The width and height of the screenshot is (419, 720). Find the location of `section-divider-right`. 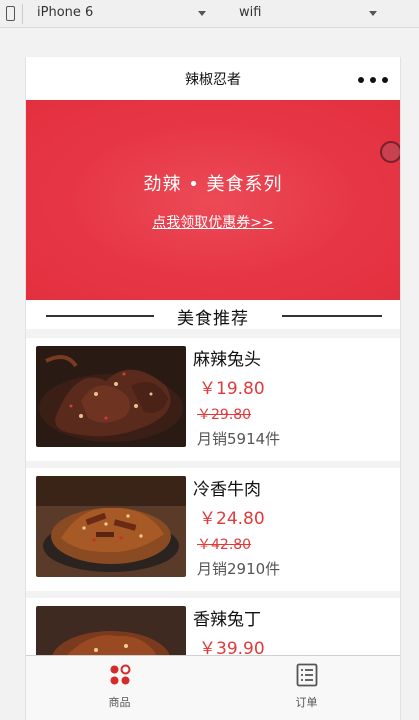

section-divider-right is located at coordinates (332, 316).